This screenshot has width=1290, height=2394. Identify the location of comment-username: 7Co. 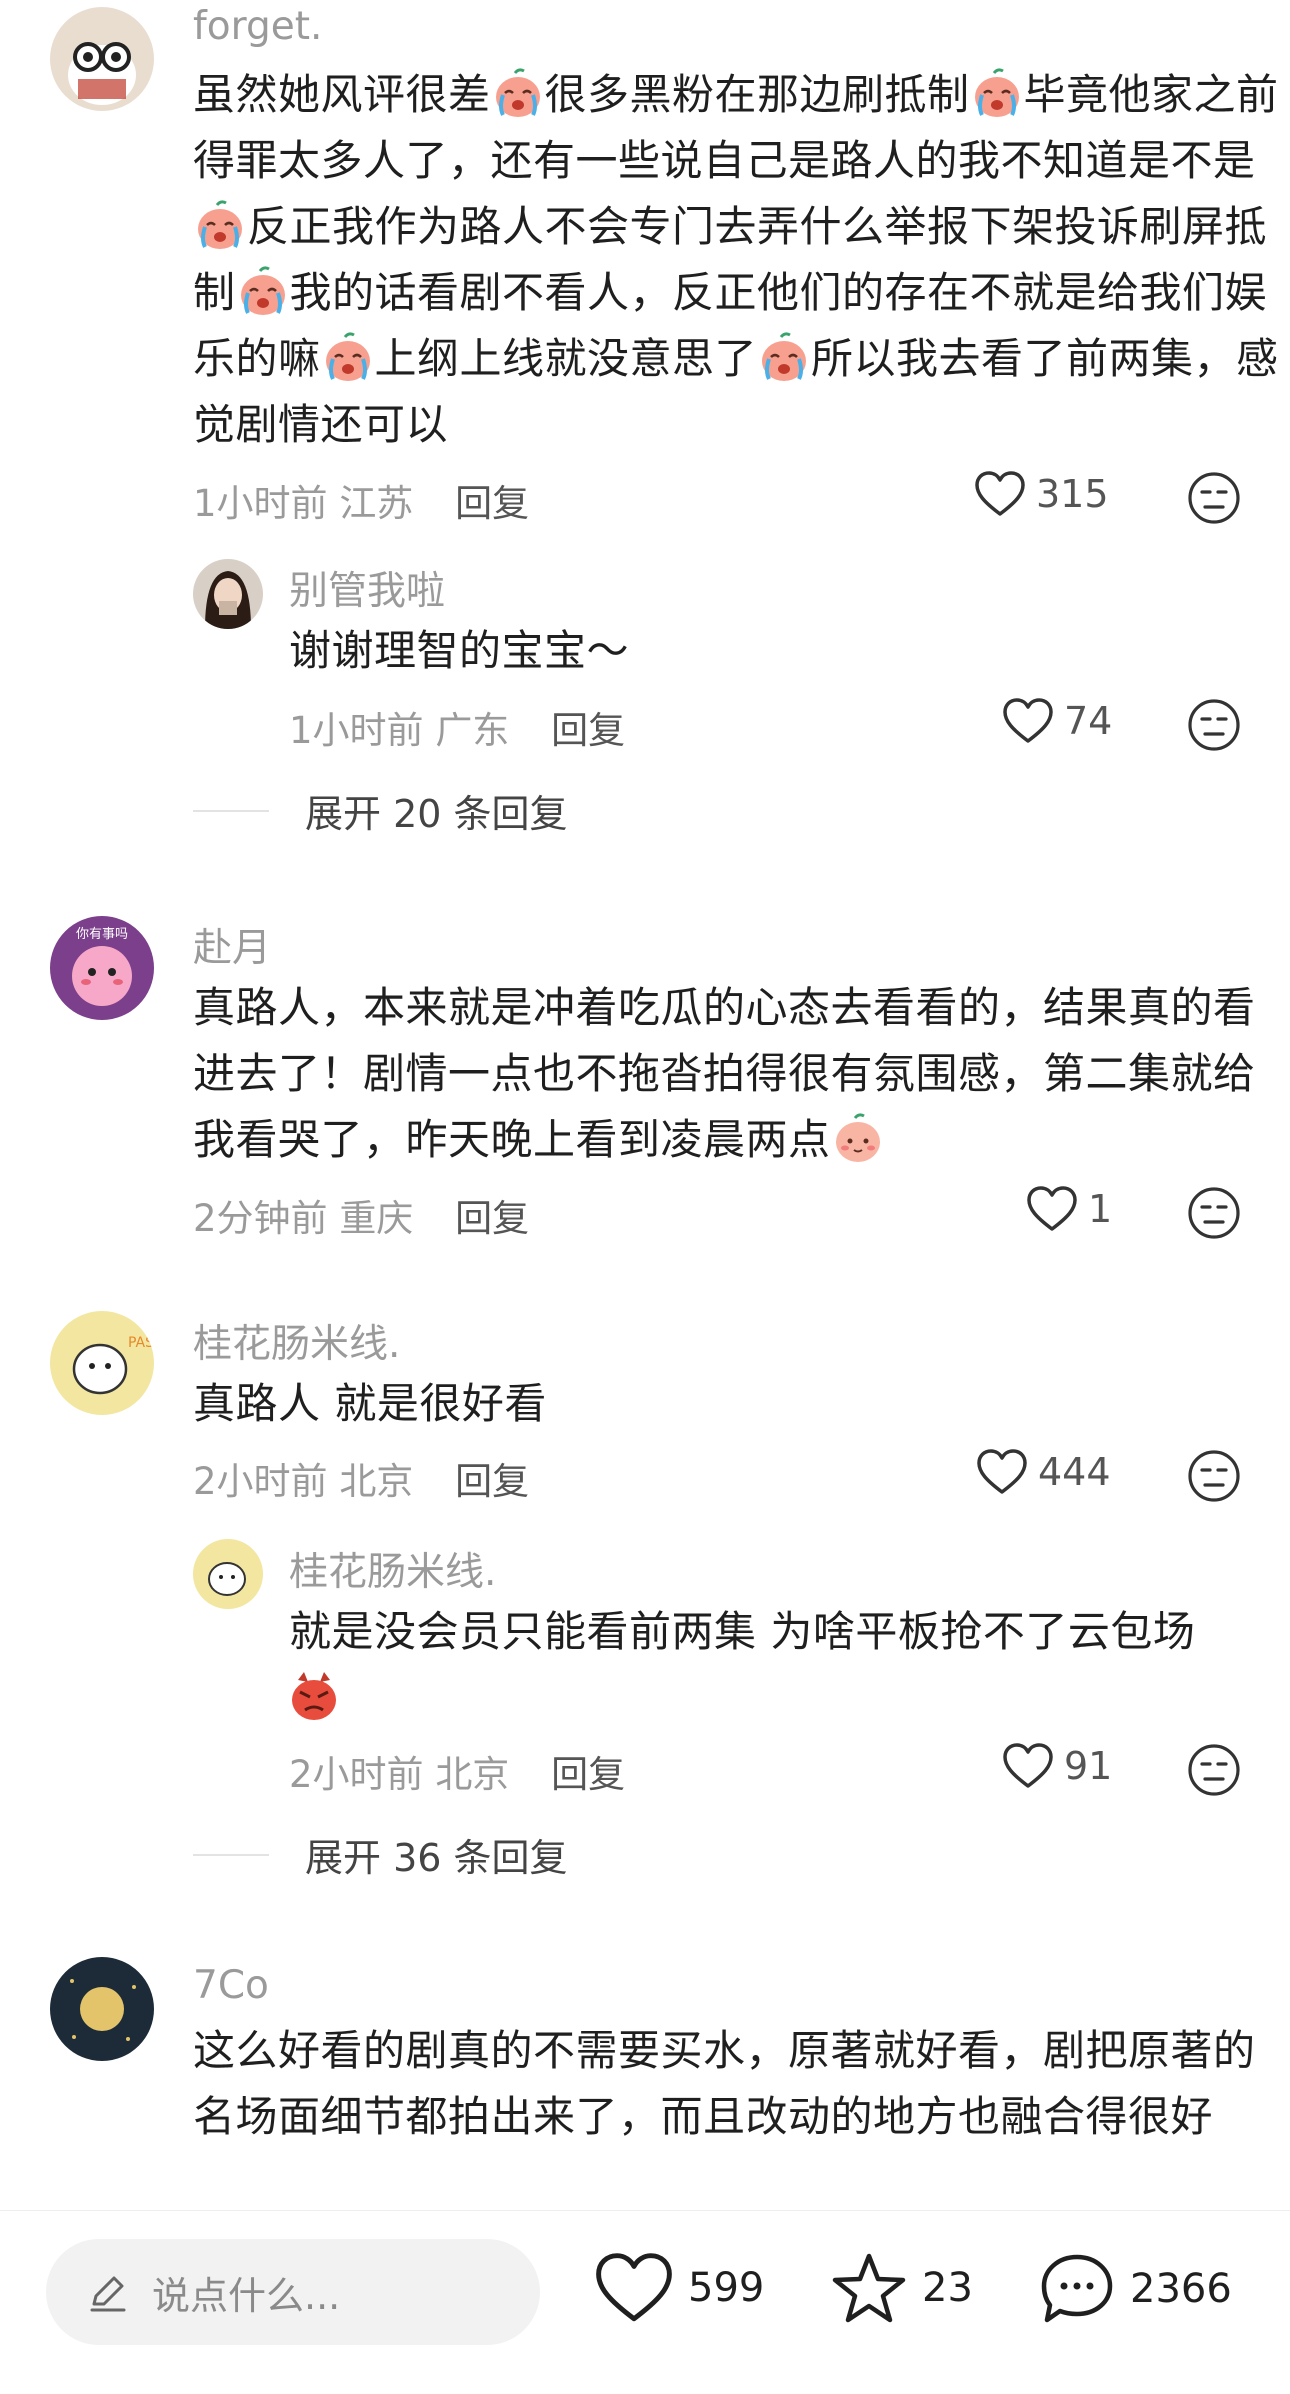
(231, 1985).